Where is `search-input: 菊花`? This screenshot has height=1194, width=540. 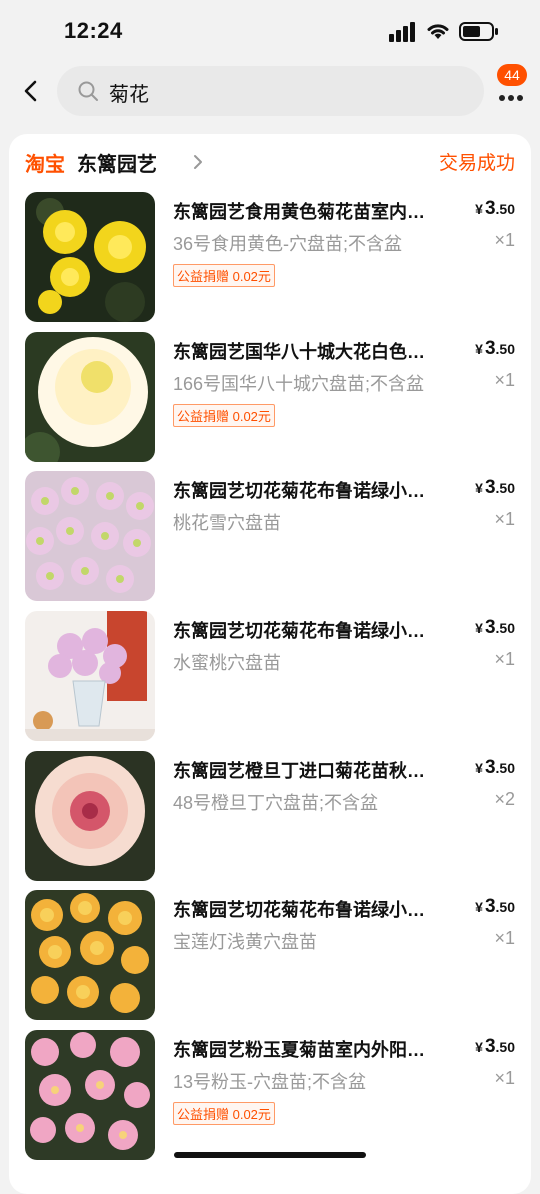 search-input: 菊花 is located at coordinates (270, 91).